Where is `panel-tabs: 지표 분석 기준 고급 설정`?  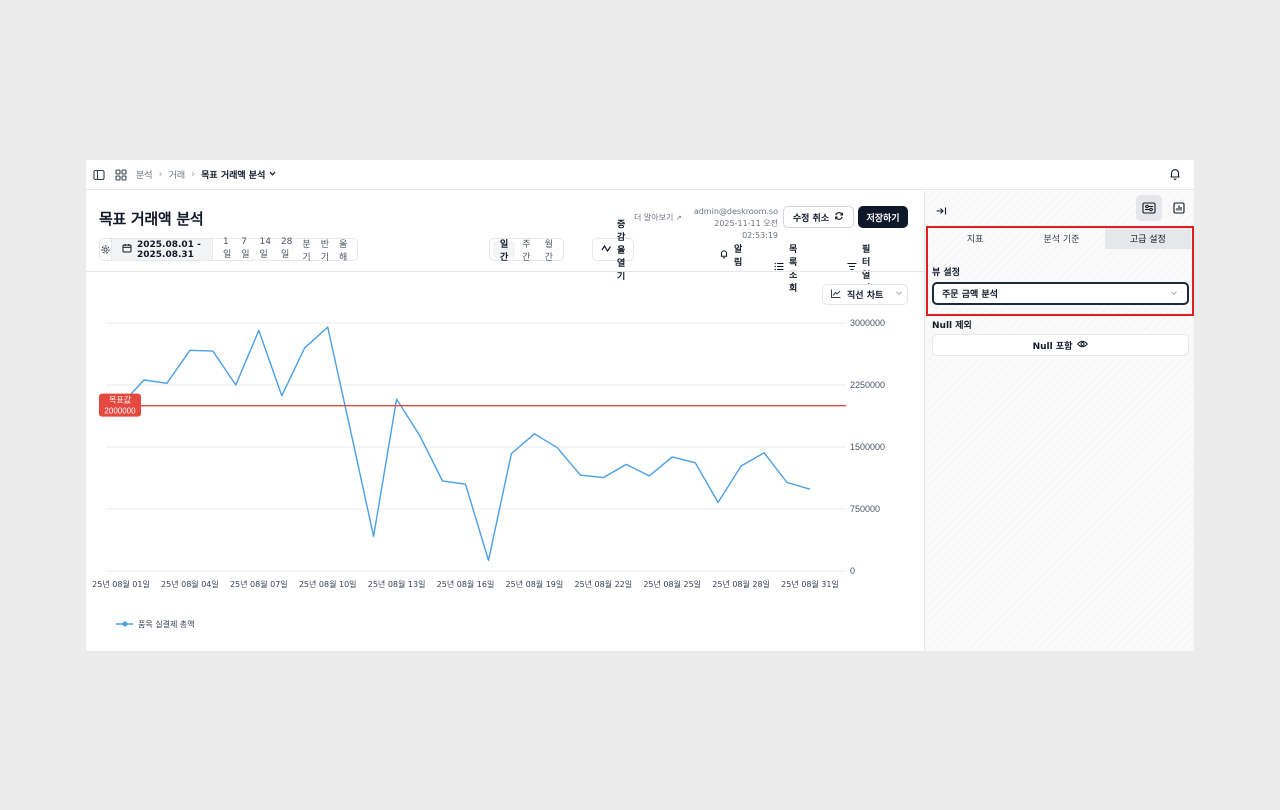 panel-tabs: 지표 분석 기준 고급 설정 is located at coordinates (1061, 238).